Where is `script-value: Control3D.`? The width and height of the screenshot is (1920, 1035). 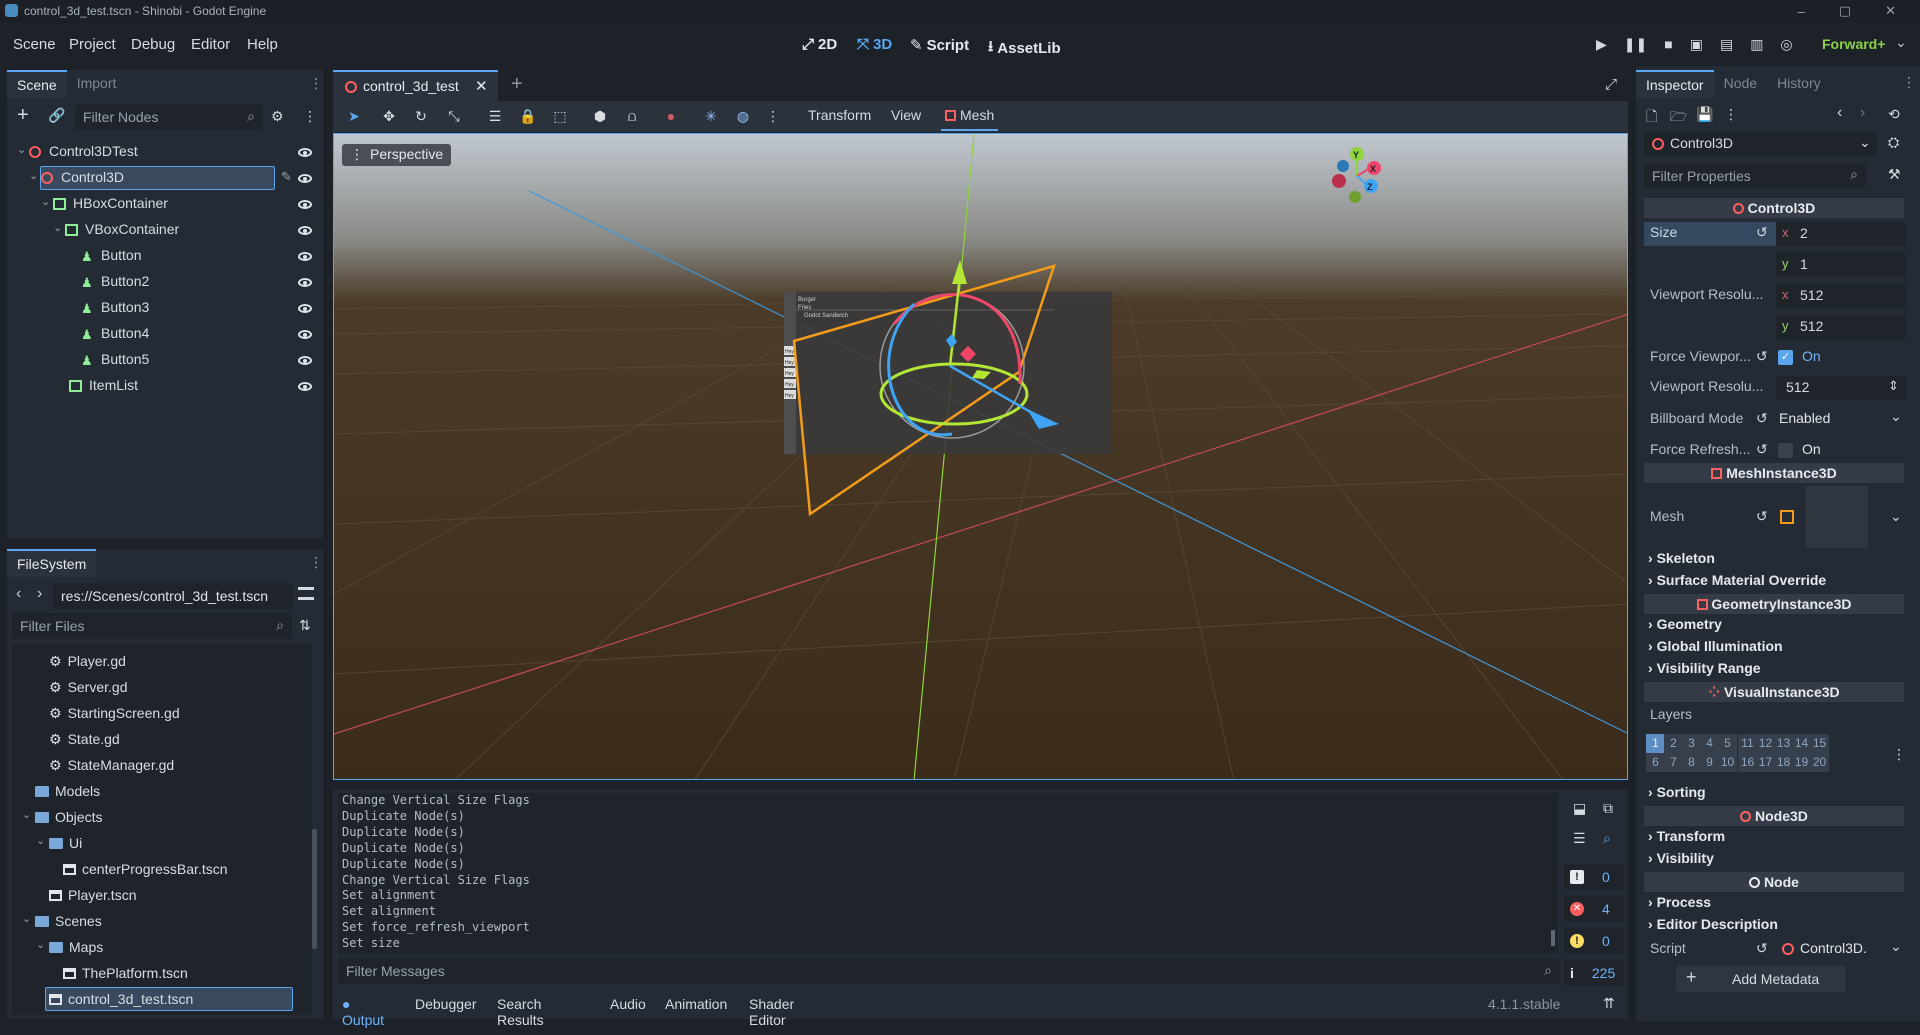
script-value: Control3D. is located at coordinates (1833, 948).